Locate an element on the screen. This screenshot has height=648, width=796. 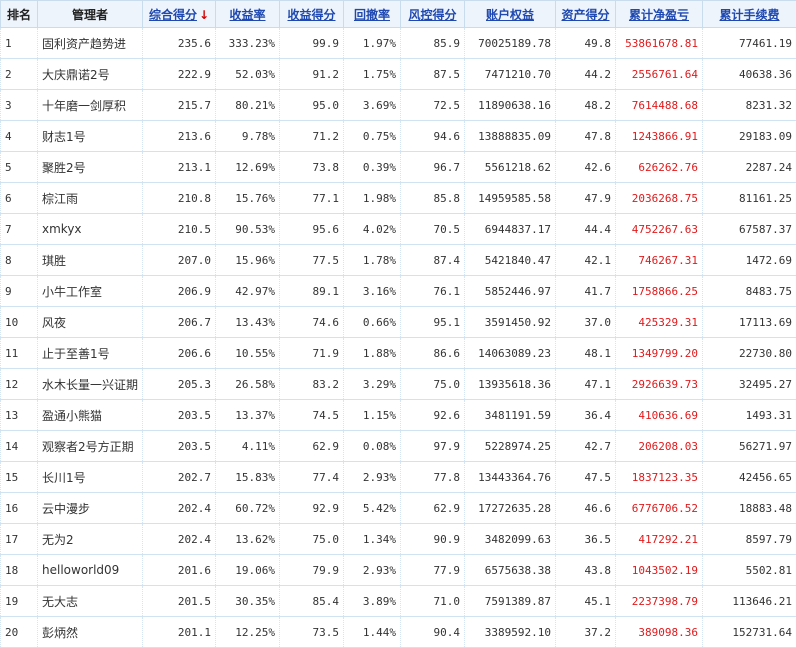
sort-header-risk-score: 风控得分 is located at coordinates (433, 14).